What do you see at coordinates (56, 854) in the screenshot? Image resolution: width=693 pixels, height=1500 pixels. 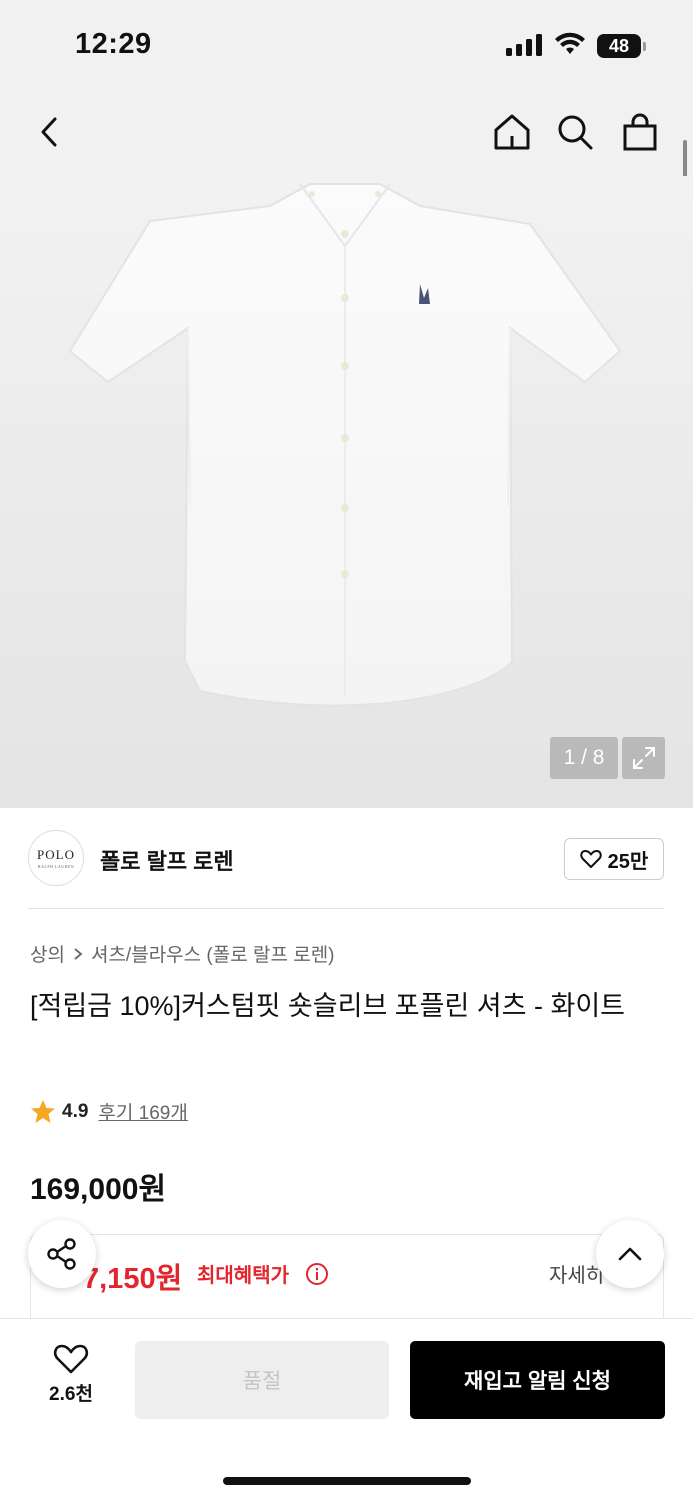 I see `brand-logo-text: POLO` at bounding box center [56, 854].